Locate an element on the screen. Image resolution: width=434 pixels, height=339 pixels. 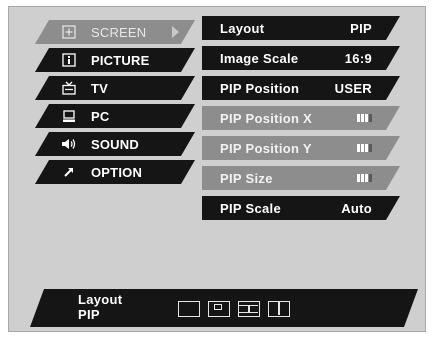
submenu-item-label: PIP Position is located at coordinates (260, 88).